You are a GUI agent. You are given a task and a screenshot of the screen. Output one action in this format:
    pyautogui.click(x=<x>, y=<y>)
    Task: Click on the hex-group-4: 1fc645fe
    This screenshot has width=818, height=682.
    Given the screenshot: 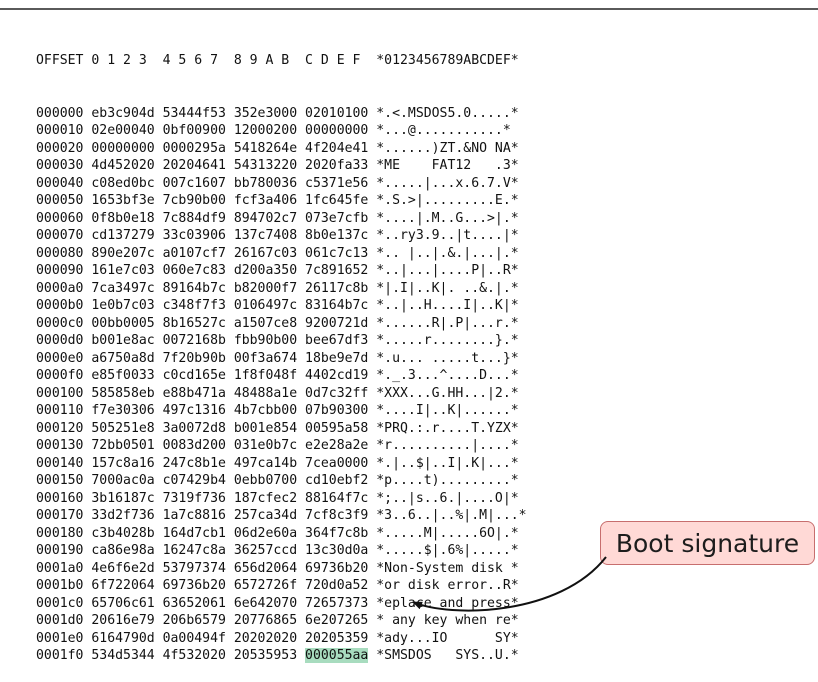 What is the action you would take?
    pyautogui.click(x=337, y=200)
    